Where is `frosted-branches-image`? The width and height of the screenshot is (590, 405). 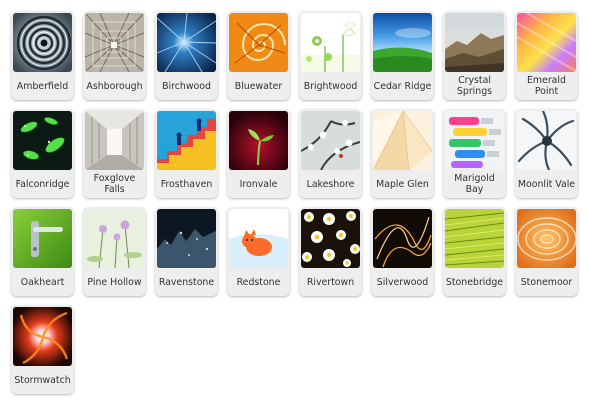 frosted-branches-image is located at coordinates (330, 140).